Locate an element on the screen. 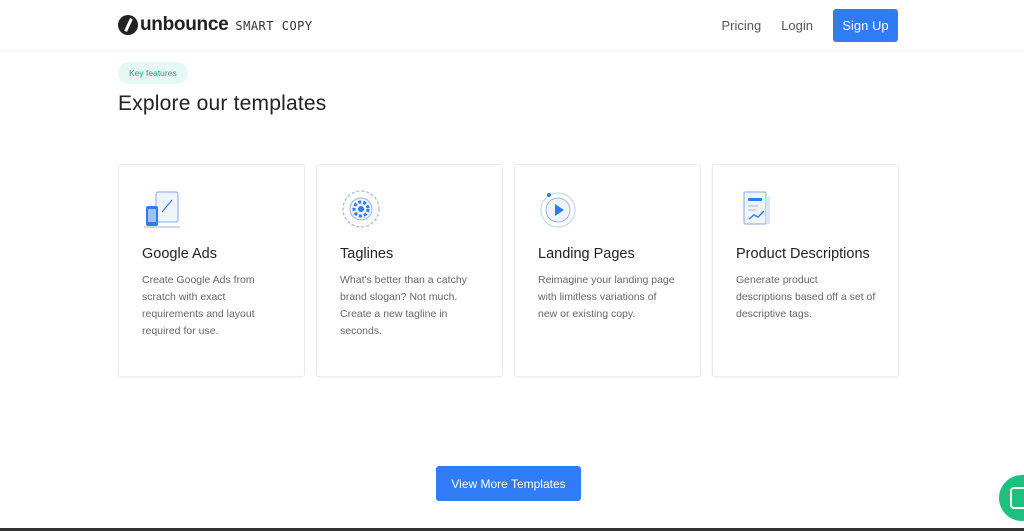 The height and width of the screenshot is (531, 1024). card-title: Product Descriptions is located at coordinates (803, 254).